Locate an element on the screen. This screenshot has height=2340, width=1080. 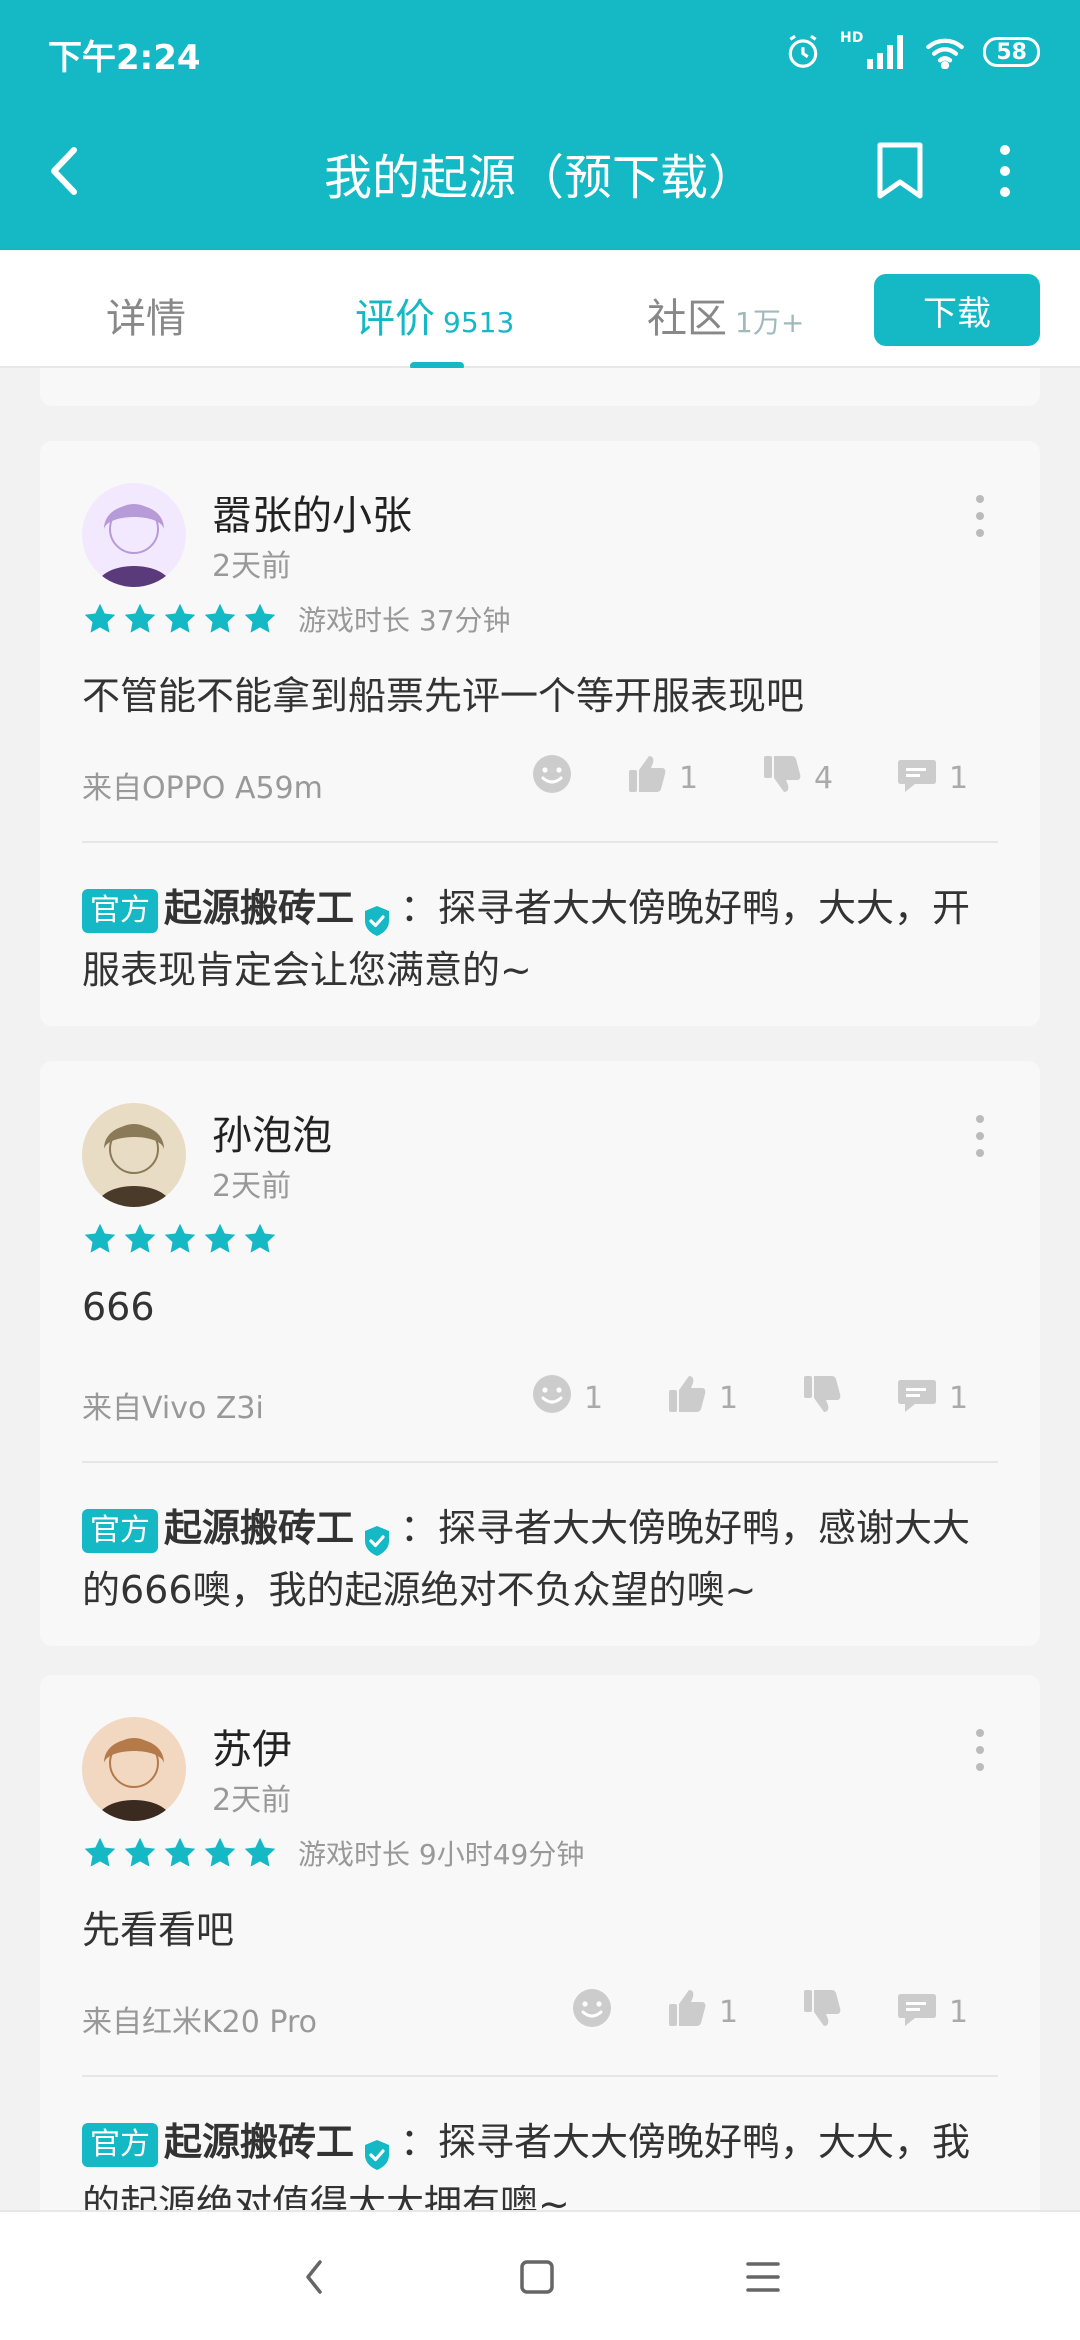
app-header: 下午2:24 HD 58 我的起源（预下载） is located at coordinates (540, 125).